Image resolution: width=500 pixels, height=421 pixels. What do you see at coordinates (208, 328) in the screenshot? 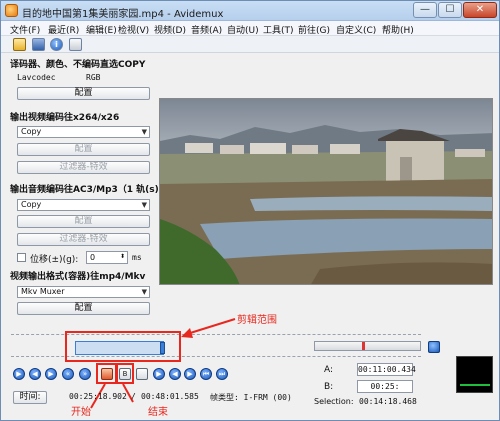
I see `range-arrow` at bounding box center [208, 328].